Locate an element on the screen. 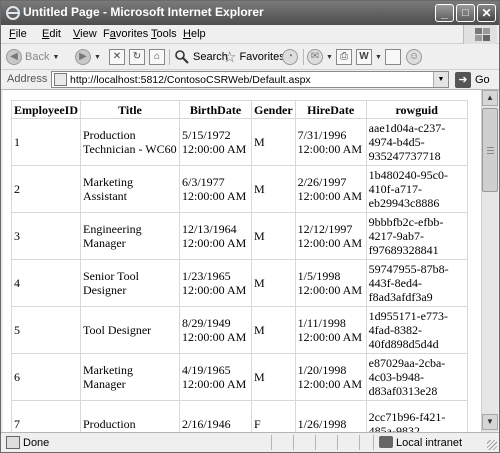  menu-tools: Tools is located at coordinates (164, 34).